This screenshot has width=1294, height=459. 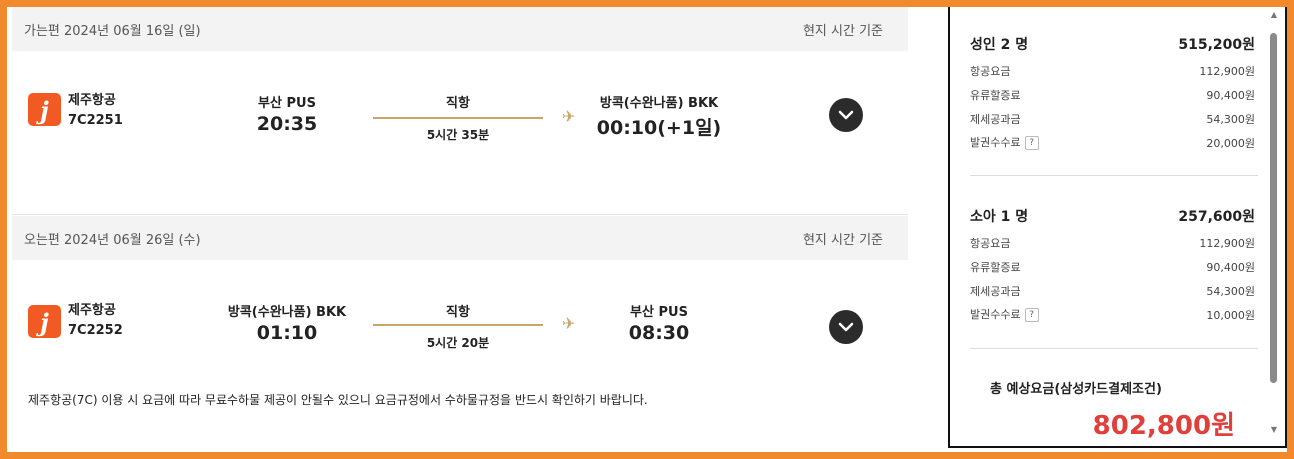 What do you see at coordinates (1230, 291) in the screenshot?
I see `child-tax-value: 54,300원` at bounding box center [1230, 291].